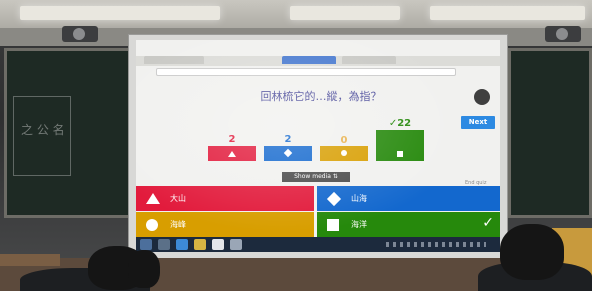  I want to click on show-media-button: Show media ⇅, so click(316, 177).